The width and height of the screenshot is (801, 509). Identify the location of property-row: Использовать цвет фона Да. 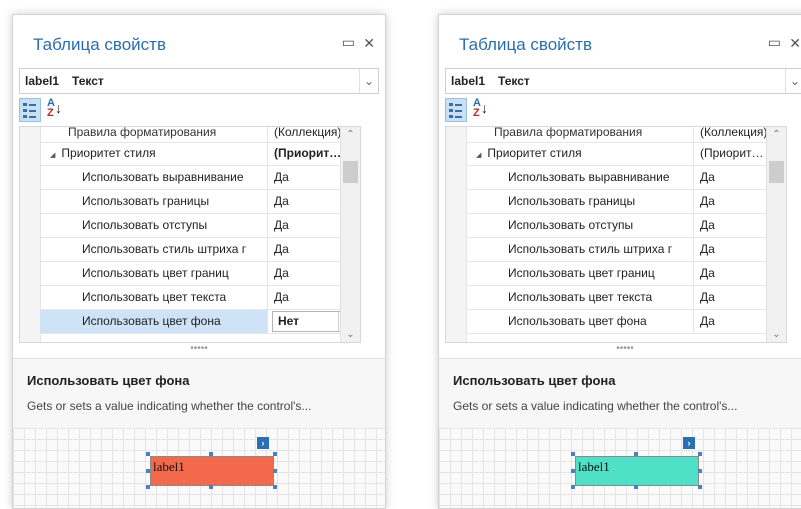
(626, 322).